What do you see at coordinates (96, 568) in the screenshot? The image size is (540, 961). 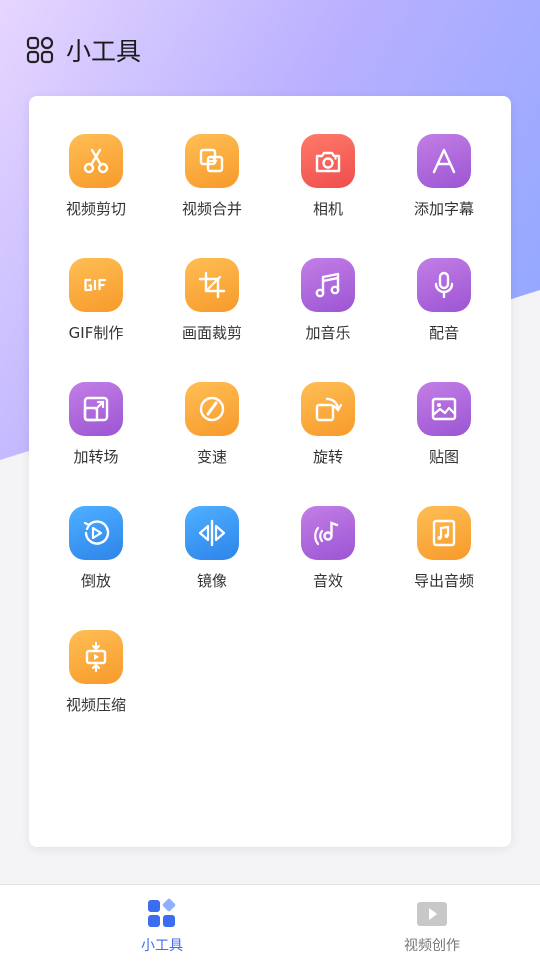 I see `tool-reverse: 倒放` at bounding box center [96, 568].